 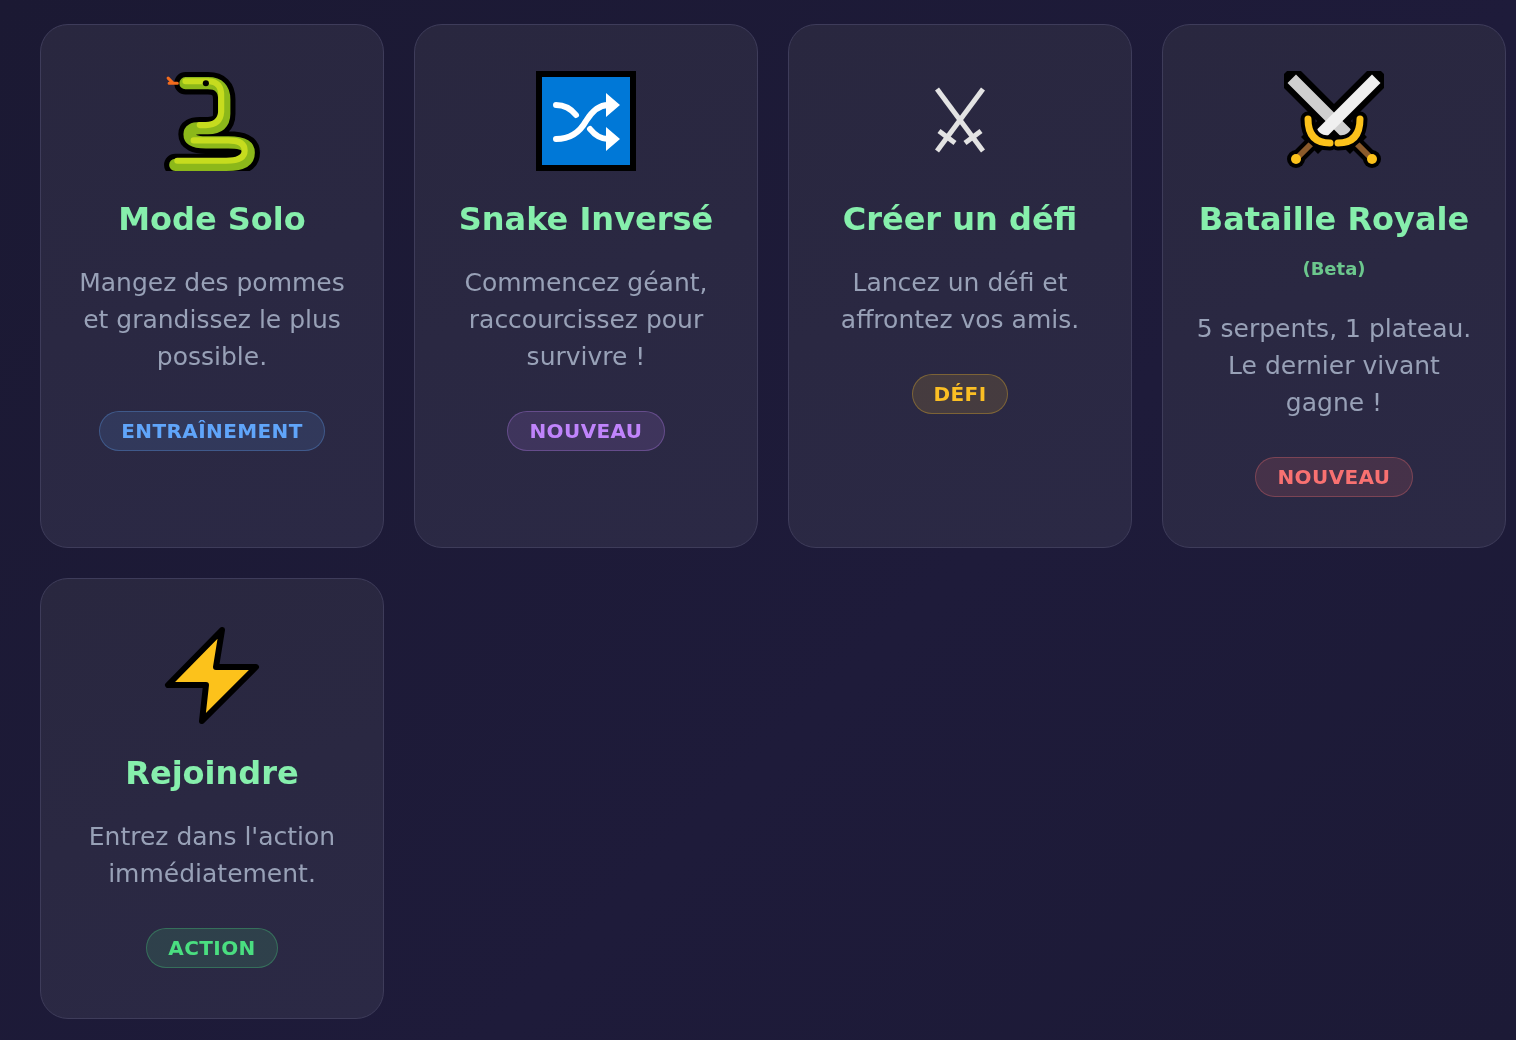 What do you see at coordinates (1334, 286) in the screenshot?
I see `mode-card: Bataille Royale (Beta) 5 serpents, 1 plateau. Le dernier vivant gagne ! NOUVEAU` at bounding box center [1334, 286].